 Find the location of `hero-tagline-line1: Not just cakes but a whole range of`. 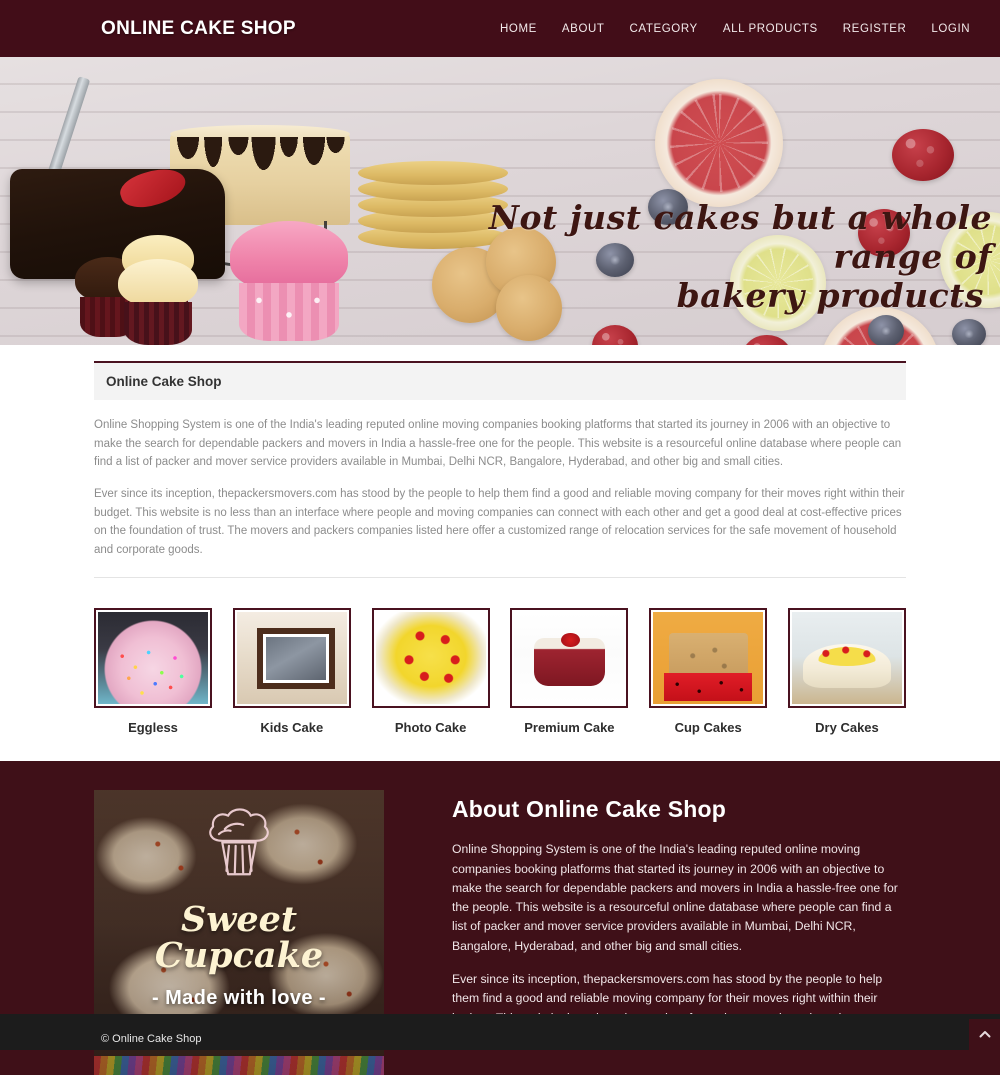

hero-tagline-line1: Not just cakes but a whole range of is located at coordinates (740, 237).